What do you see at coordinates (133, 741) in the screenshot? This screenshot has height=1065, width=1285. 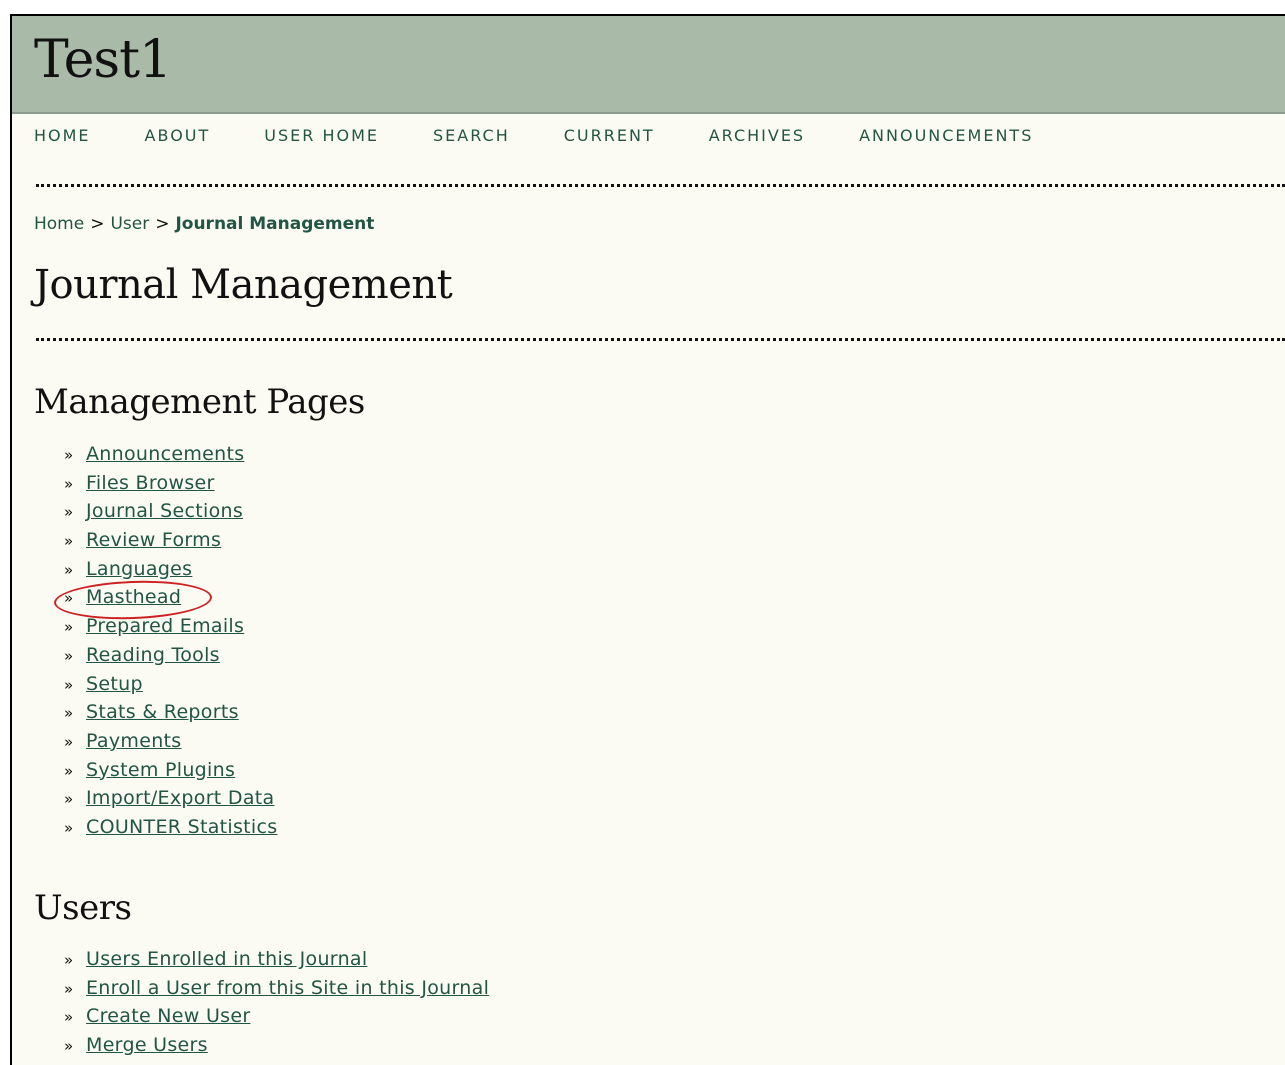 I see `link-payments: Payments` at bounding box center [133, 741].